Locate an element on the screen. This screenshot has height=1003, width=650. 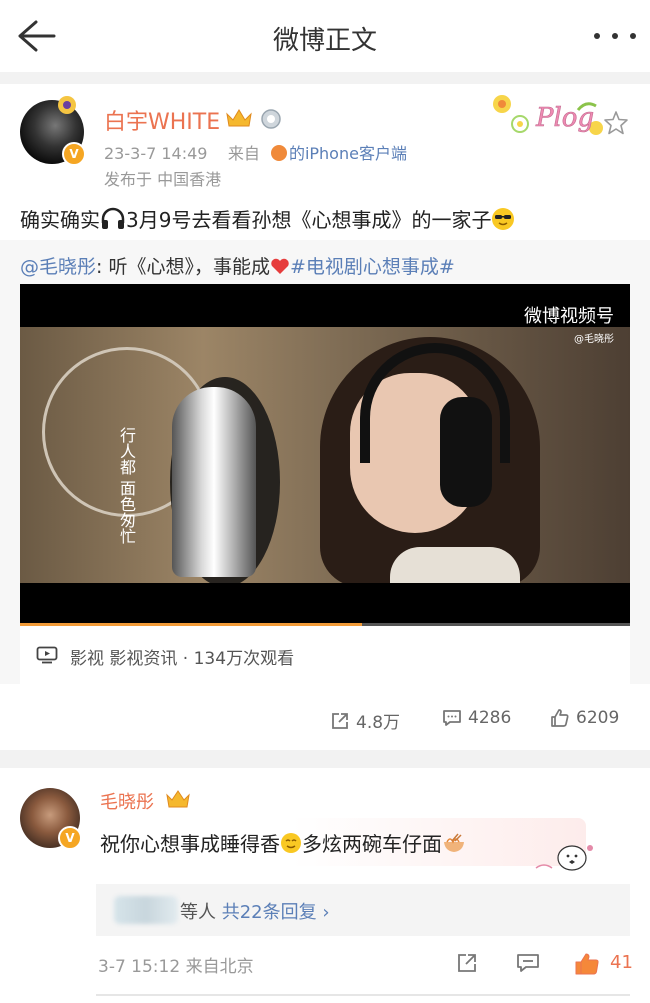
divider is located at coordinates (363, 995).